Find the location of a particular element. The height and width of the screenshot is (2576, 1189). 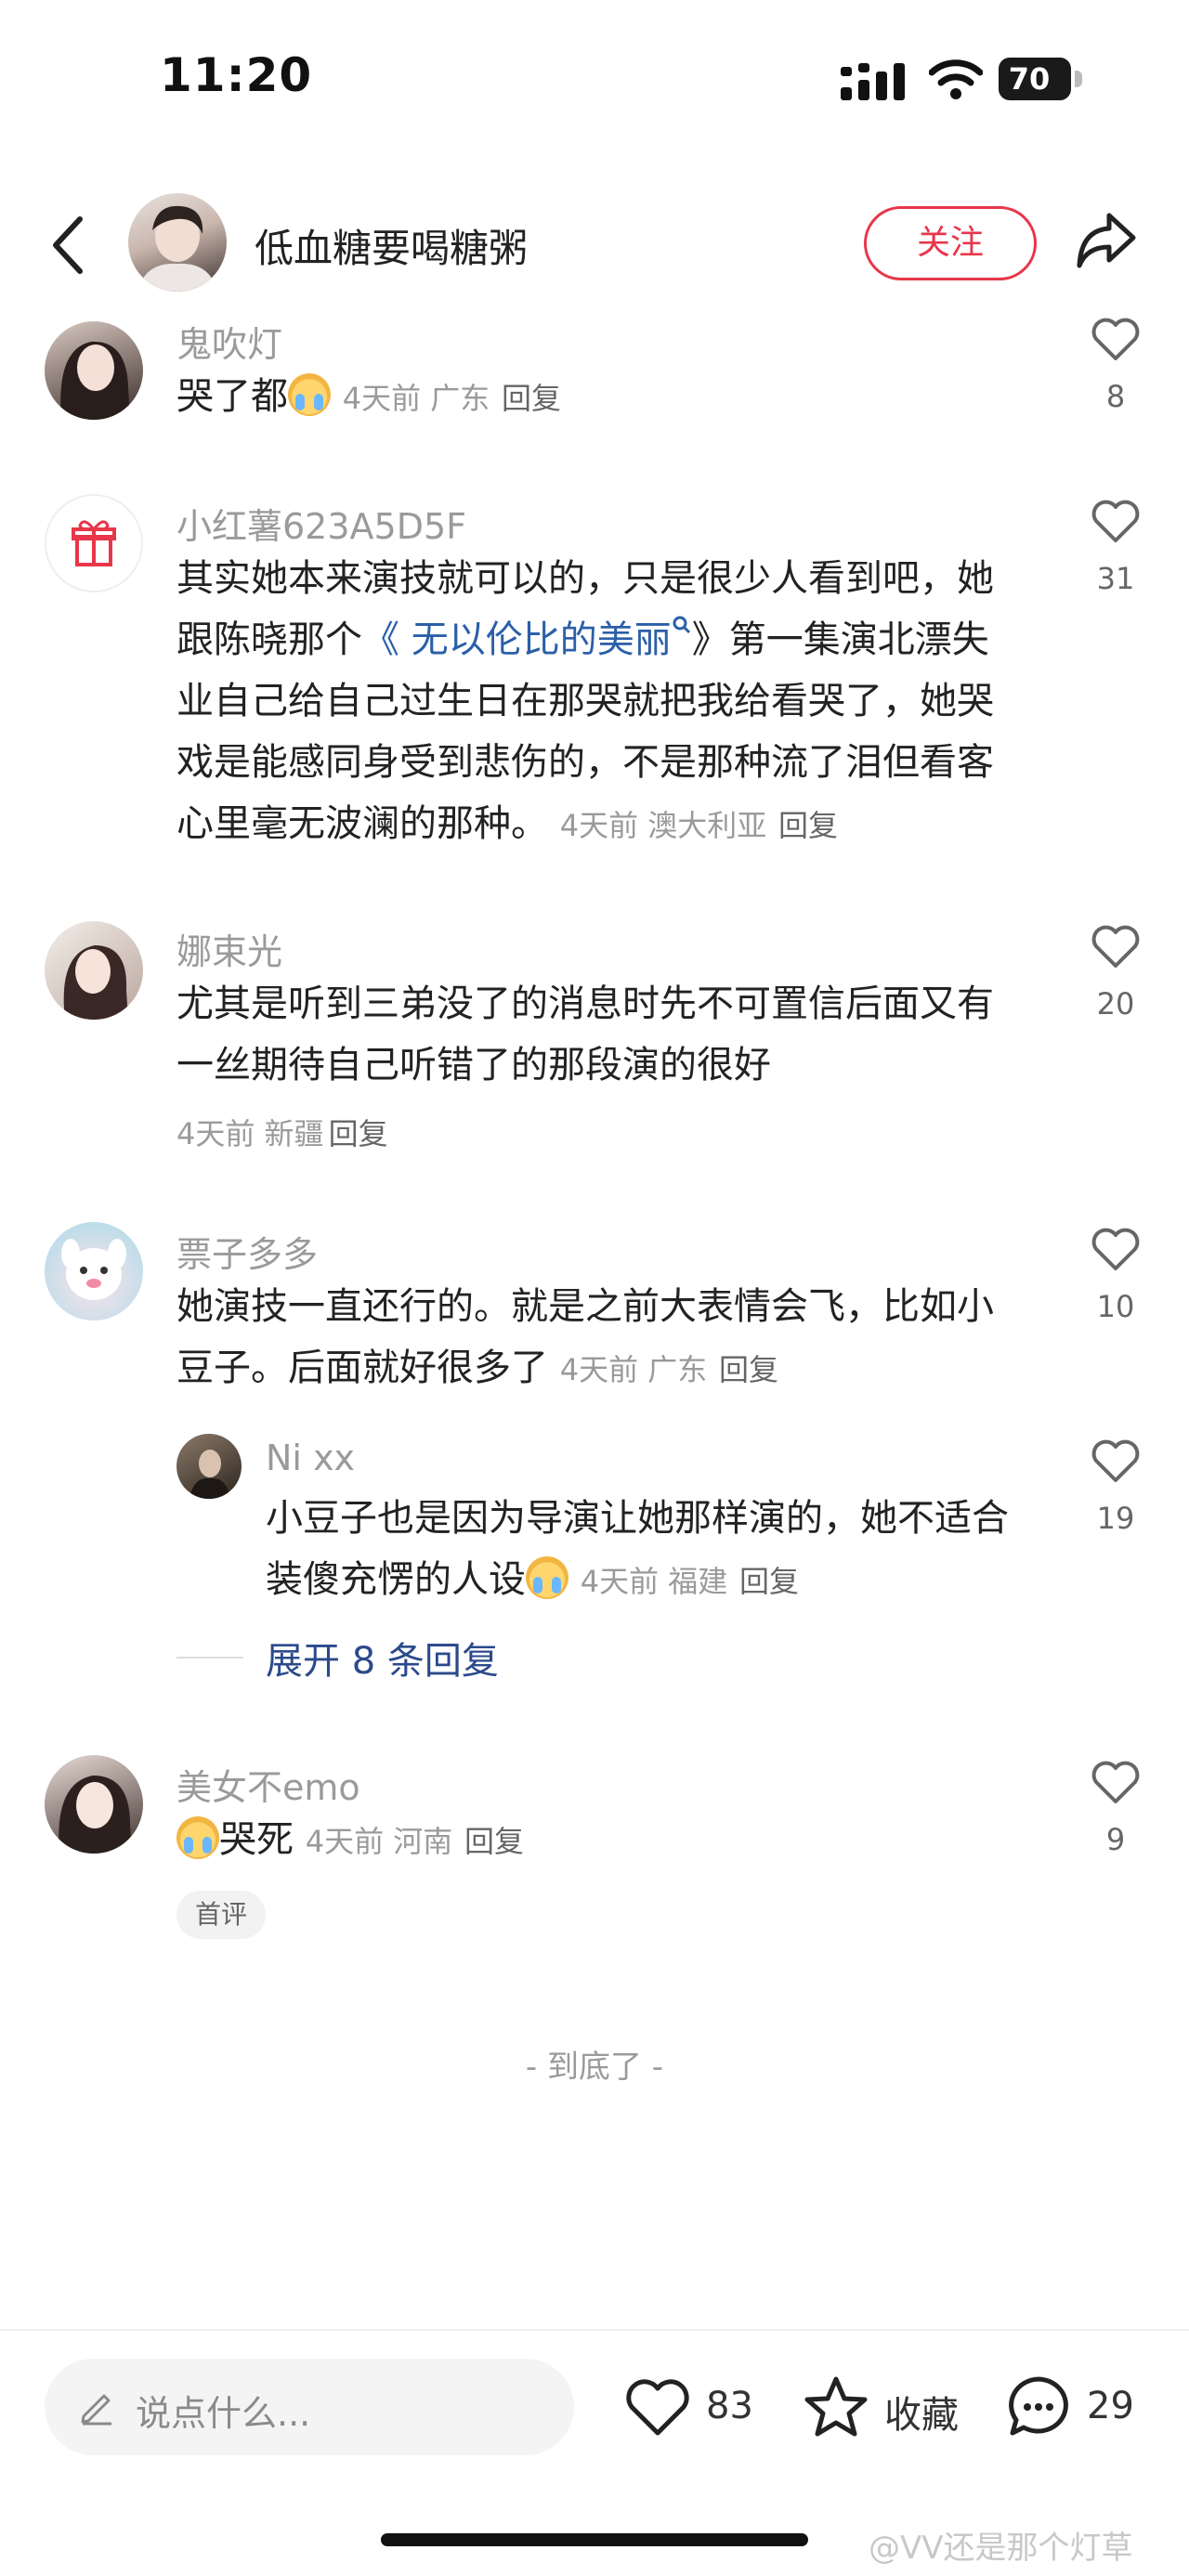

cellular-signal-icon is located at coordinates (873, 81).